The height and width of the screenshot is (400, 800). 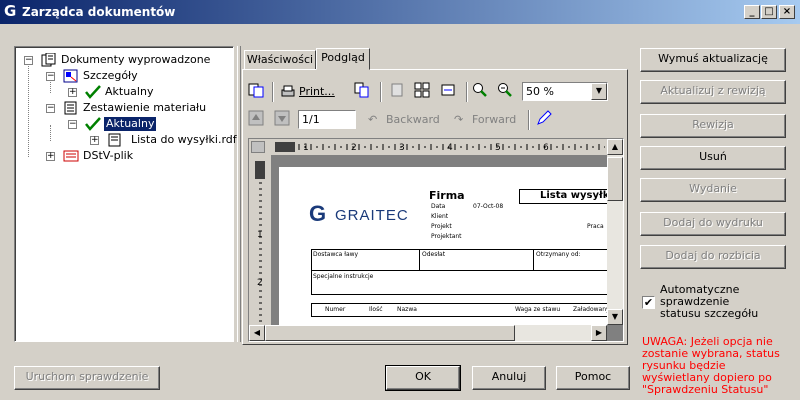 What do you see at coordinates (509, 378) in the screenshot?
I see `anuluj-button: Anuluj` at bounding box center [509, 378].